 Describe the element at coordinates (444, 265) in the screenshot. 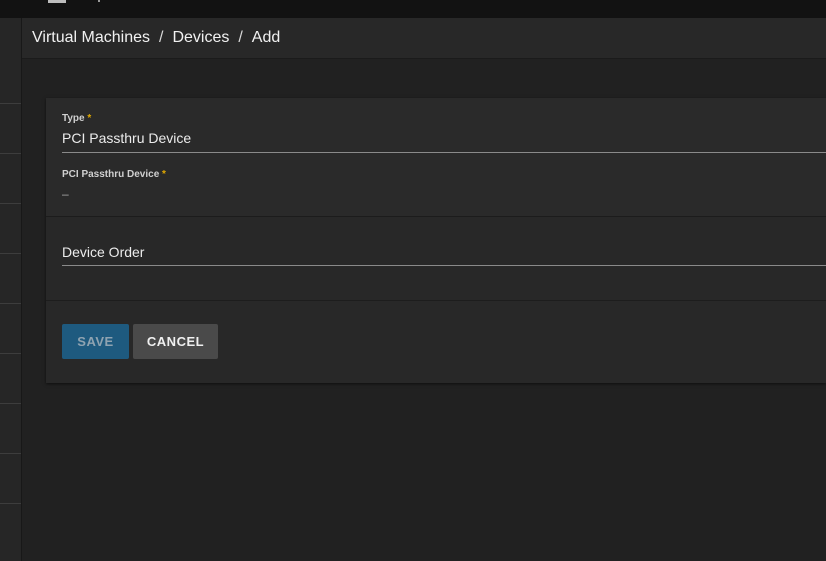

I see `device-order-underline` at that location.